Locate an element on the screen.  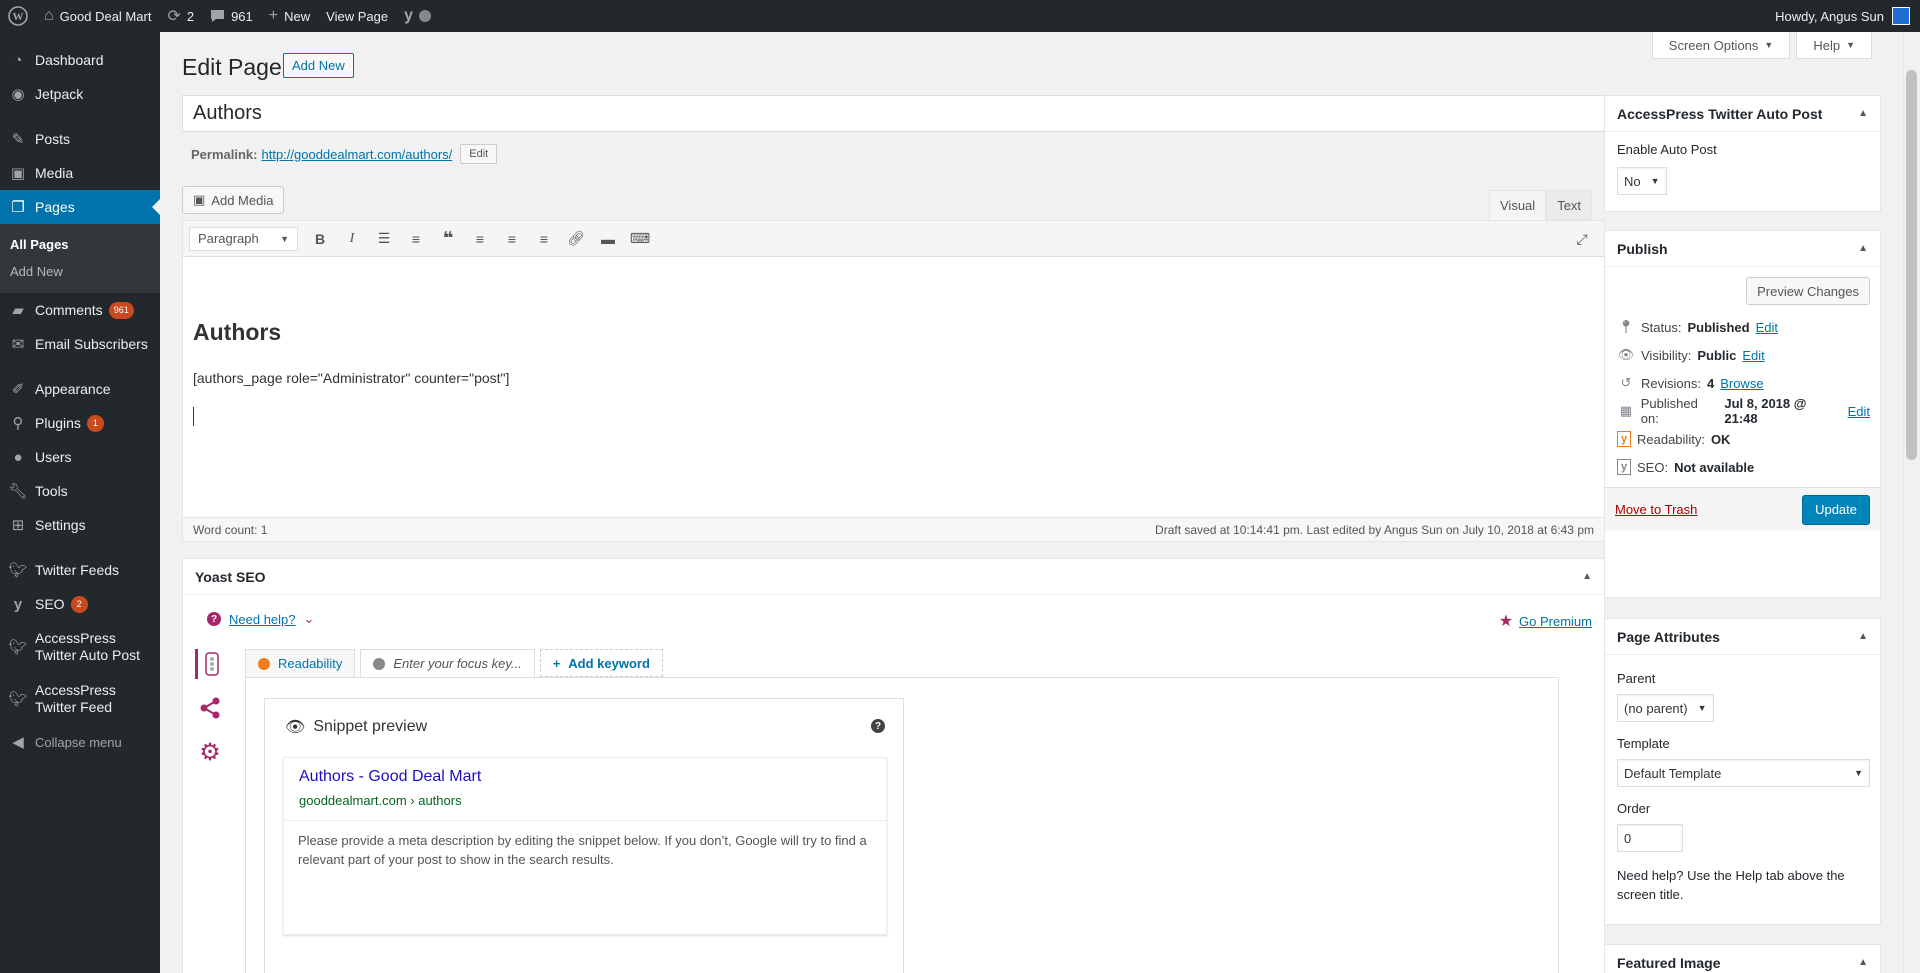
sidebar-item-email-subscribers: ✉ Email Subscribers is located at coordinates (80, 344).